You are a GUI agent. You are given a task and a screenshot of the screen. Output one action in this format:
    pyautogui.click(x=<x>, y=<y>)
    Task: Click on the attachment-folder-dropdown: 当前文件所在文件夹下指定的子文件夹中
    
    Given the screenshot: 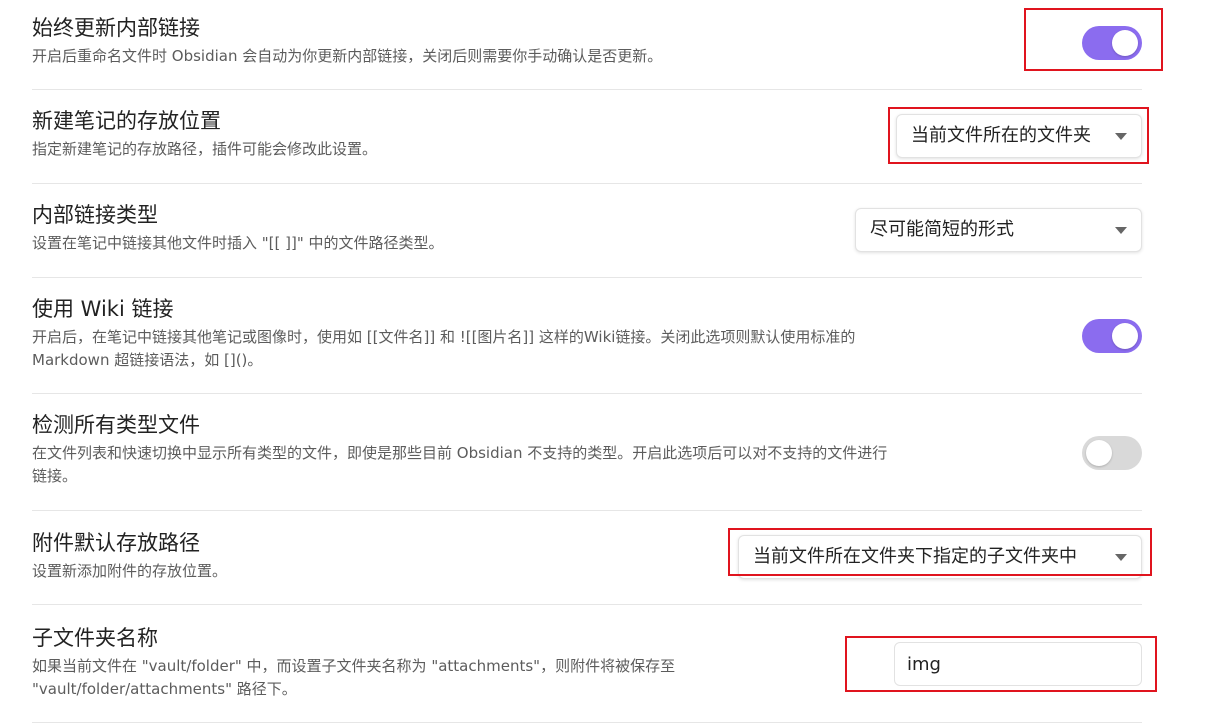 What is the action you would take?
    pyautogui.click(x=940, y=557)
    